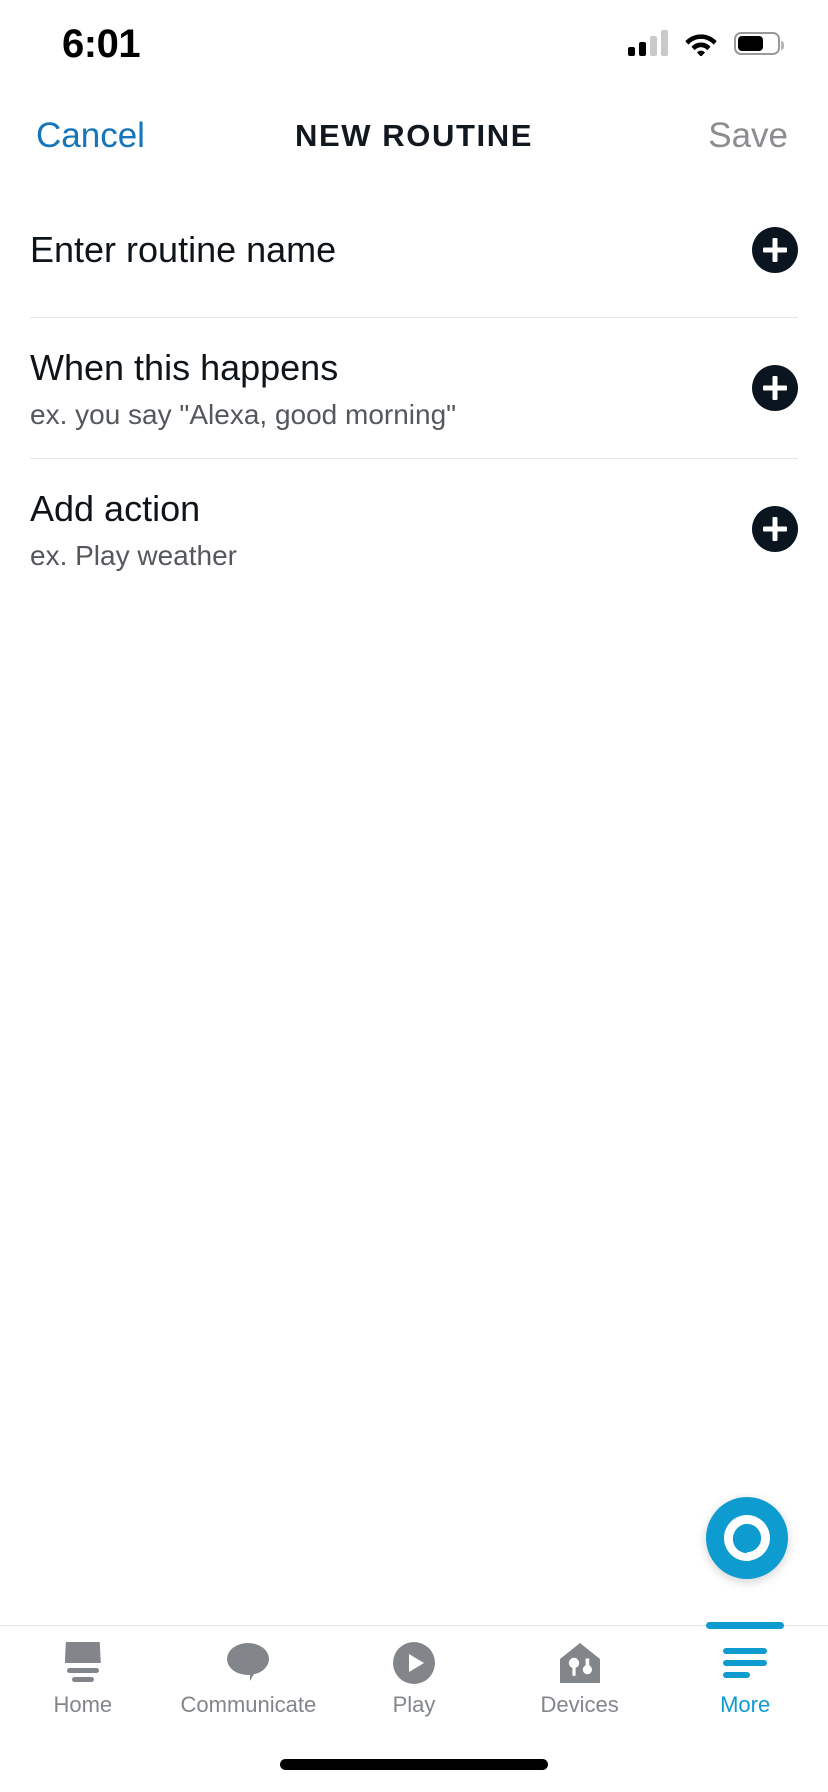 This screenshot has height=1792, width=828. Describe the element at coordinates (133, 555) in the screenshot. I see `add-action-hint: ex. Play weather` at that location.